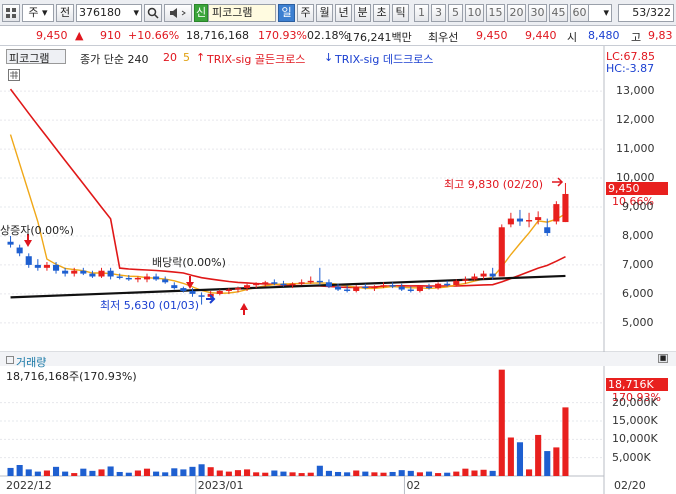 This screenshot has width=676, height=494. I want to click on low-label: 최저 5,630 (01/03), so click(150, 305).